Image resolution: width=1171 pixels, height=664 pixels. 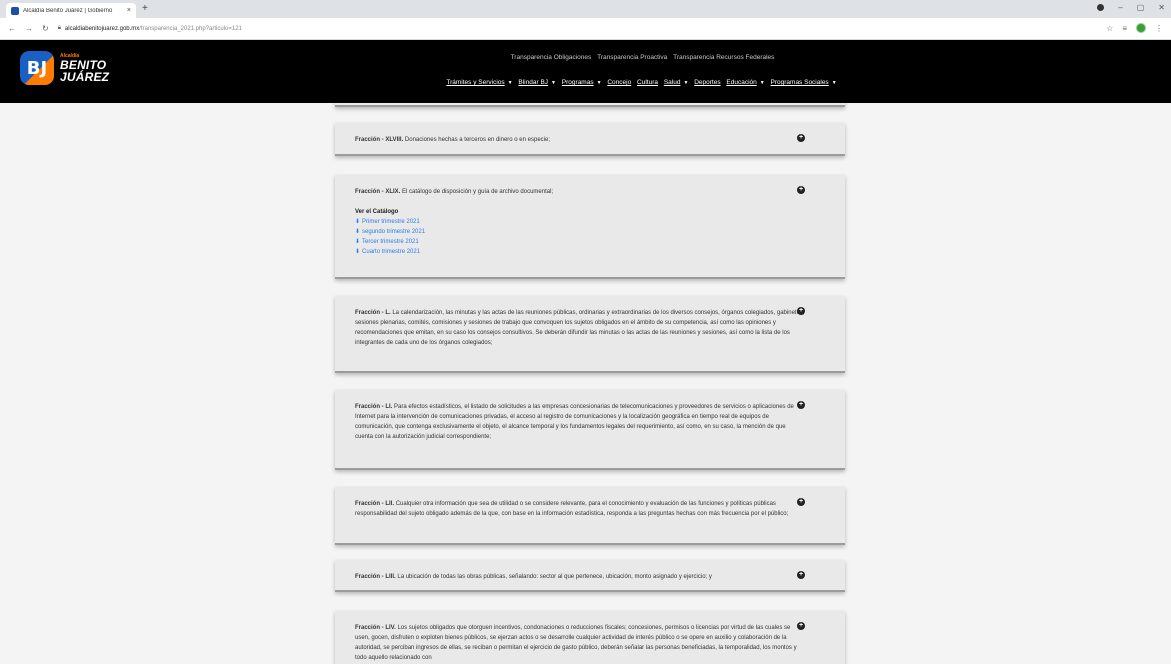 What do you see at coordinates (375, 628) in the screenshot?
I see `fraction-label: Fracción - LIV.` at bounding box center [375, 628].